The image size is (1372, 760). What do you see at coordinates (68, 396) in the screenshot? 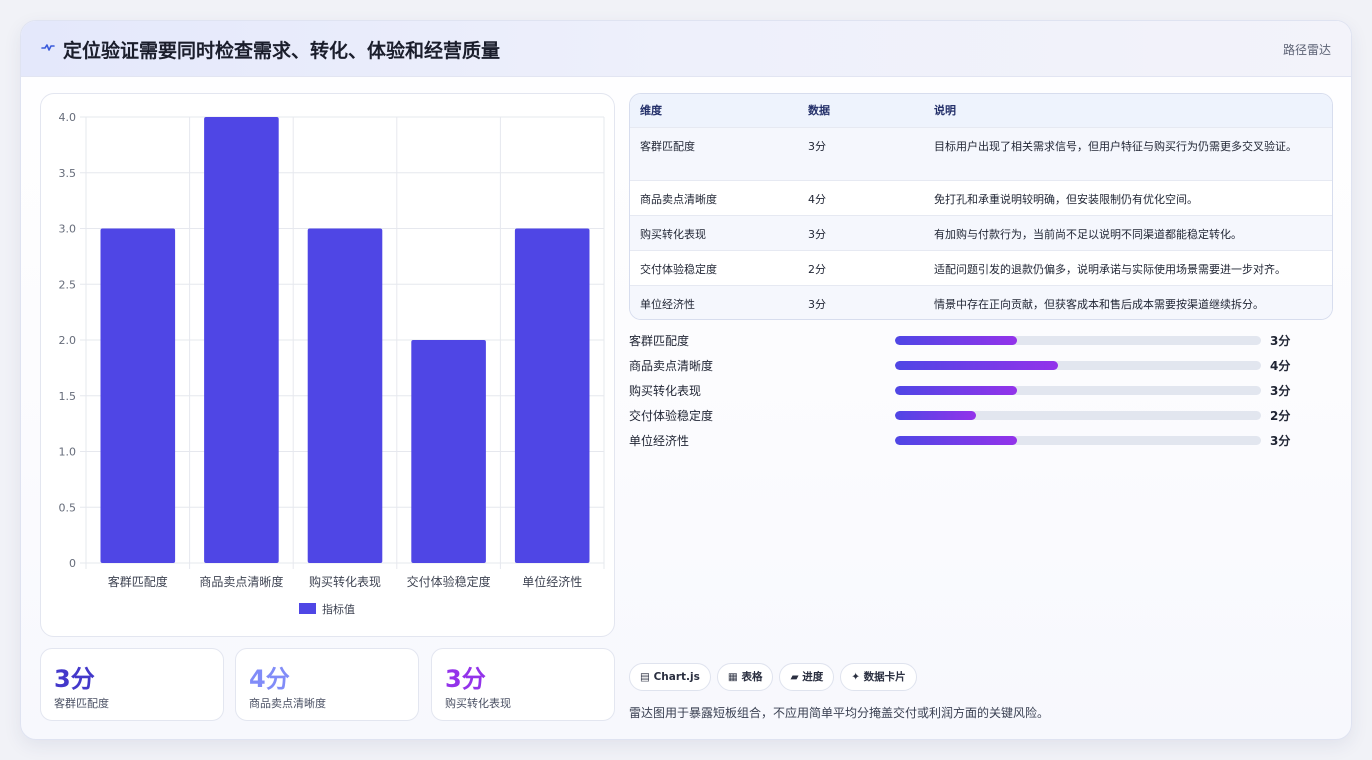
I see `y-tick-label: 1.5` at bounding box center [68, 396].